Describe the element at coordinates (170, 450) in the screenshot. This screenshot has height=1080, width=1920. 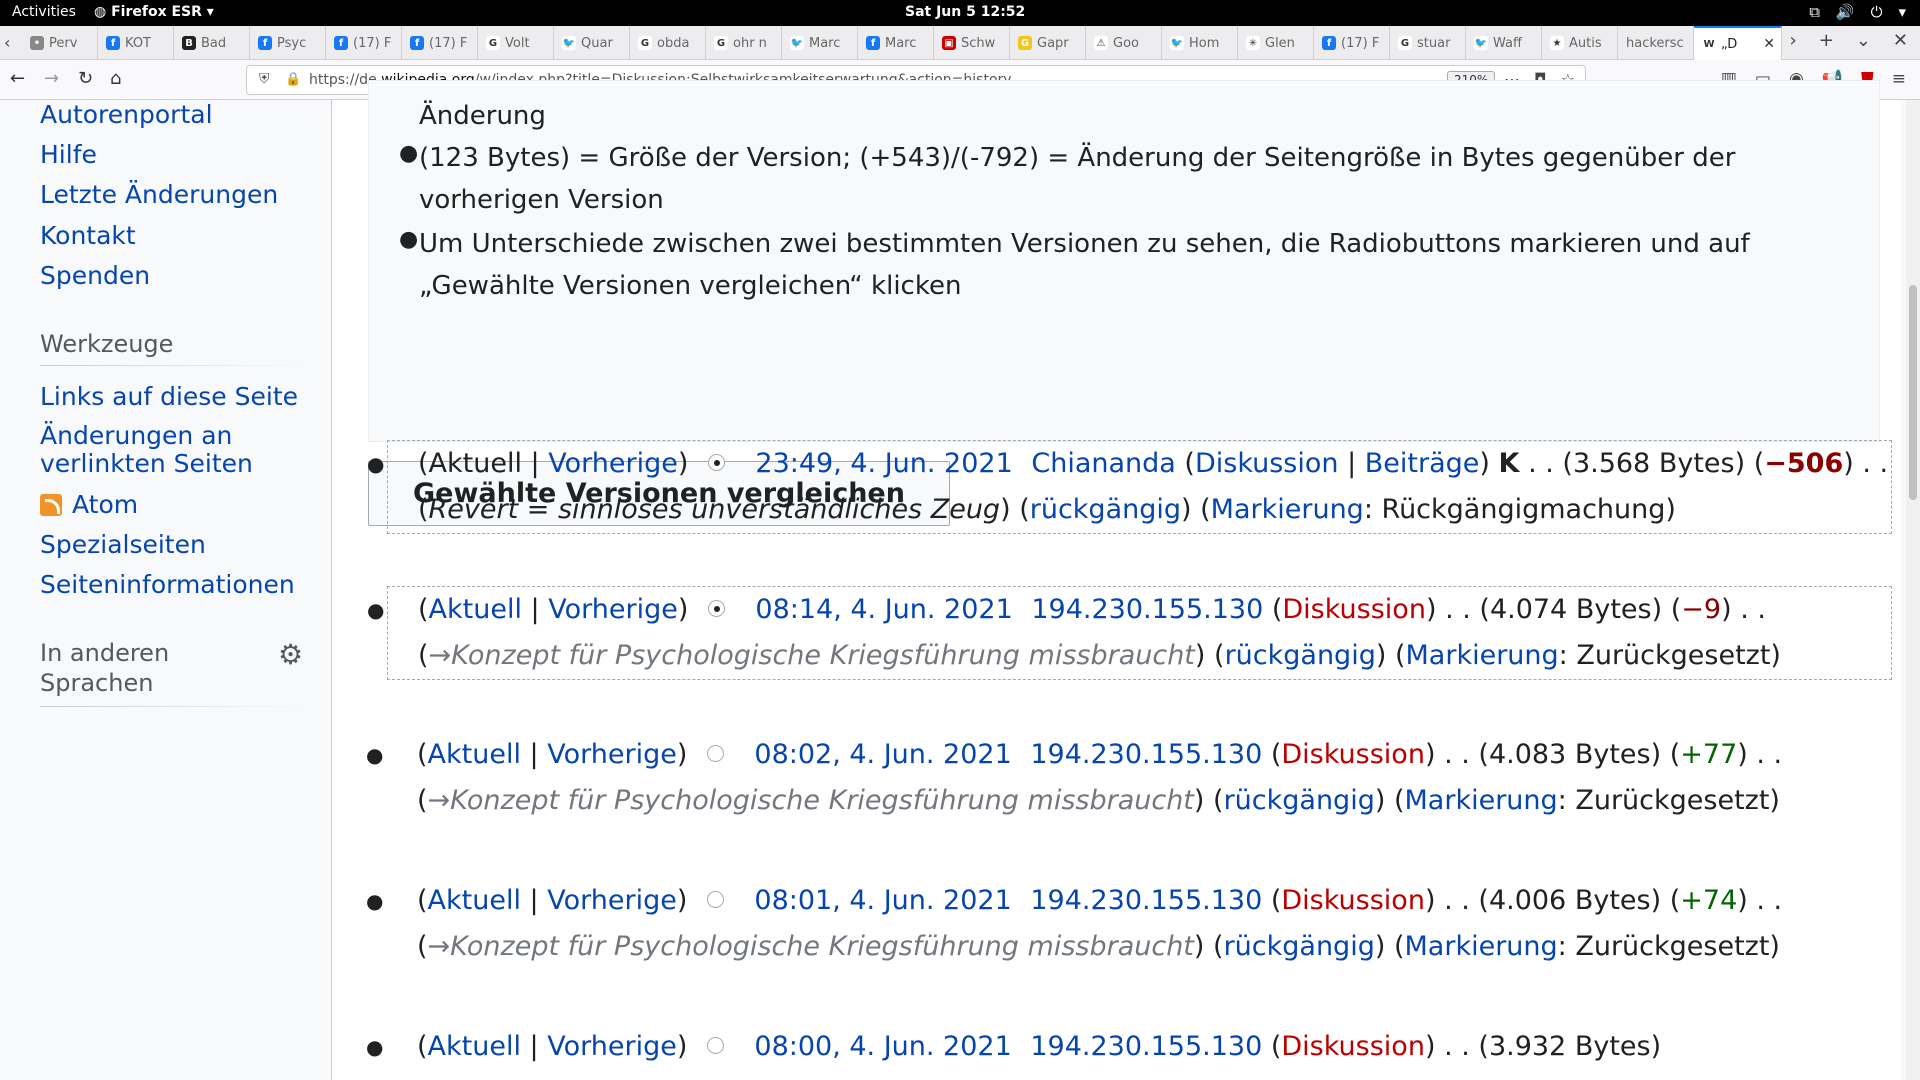
I see `sidebar-item-aenderungen-verlinkt: Änderungen an verlinkten Seiten` at that location.